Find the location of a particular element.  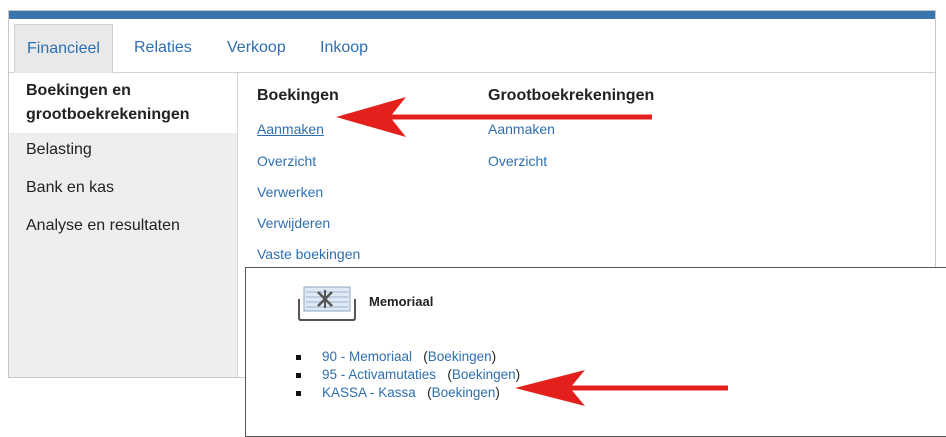

sidebar-item-belasting: Belasting is located at coordinates (123, 150).